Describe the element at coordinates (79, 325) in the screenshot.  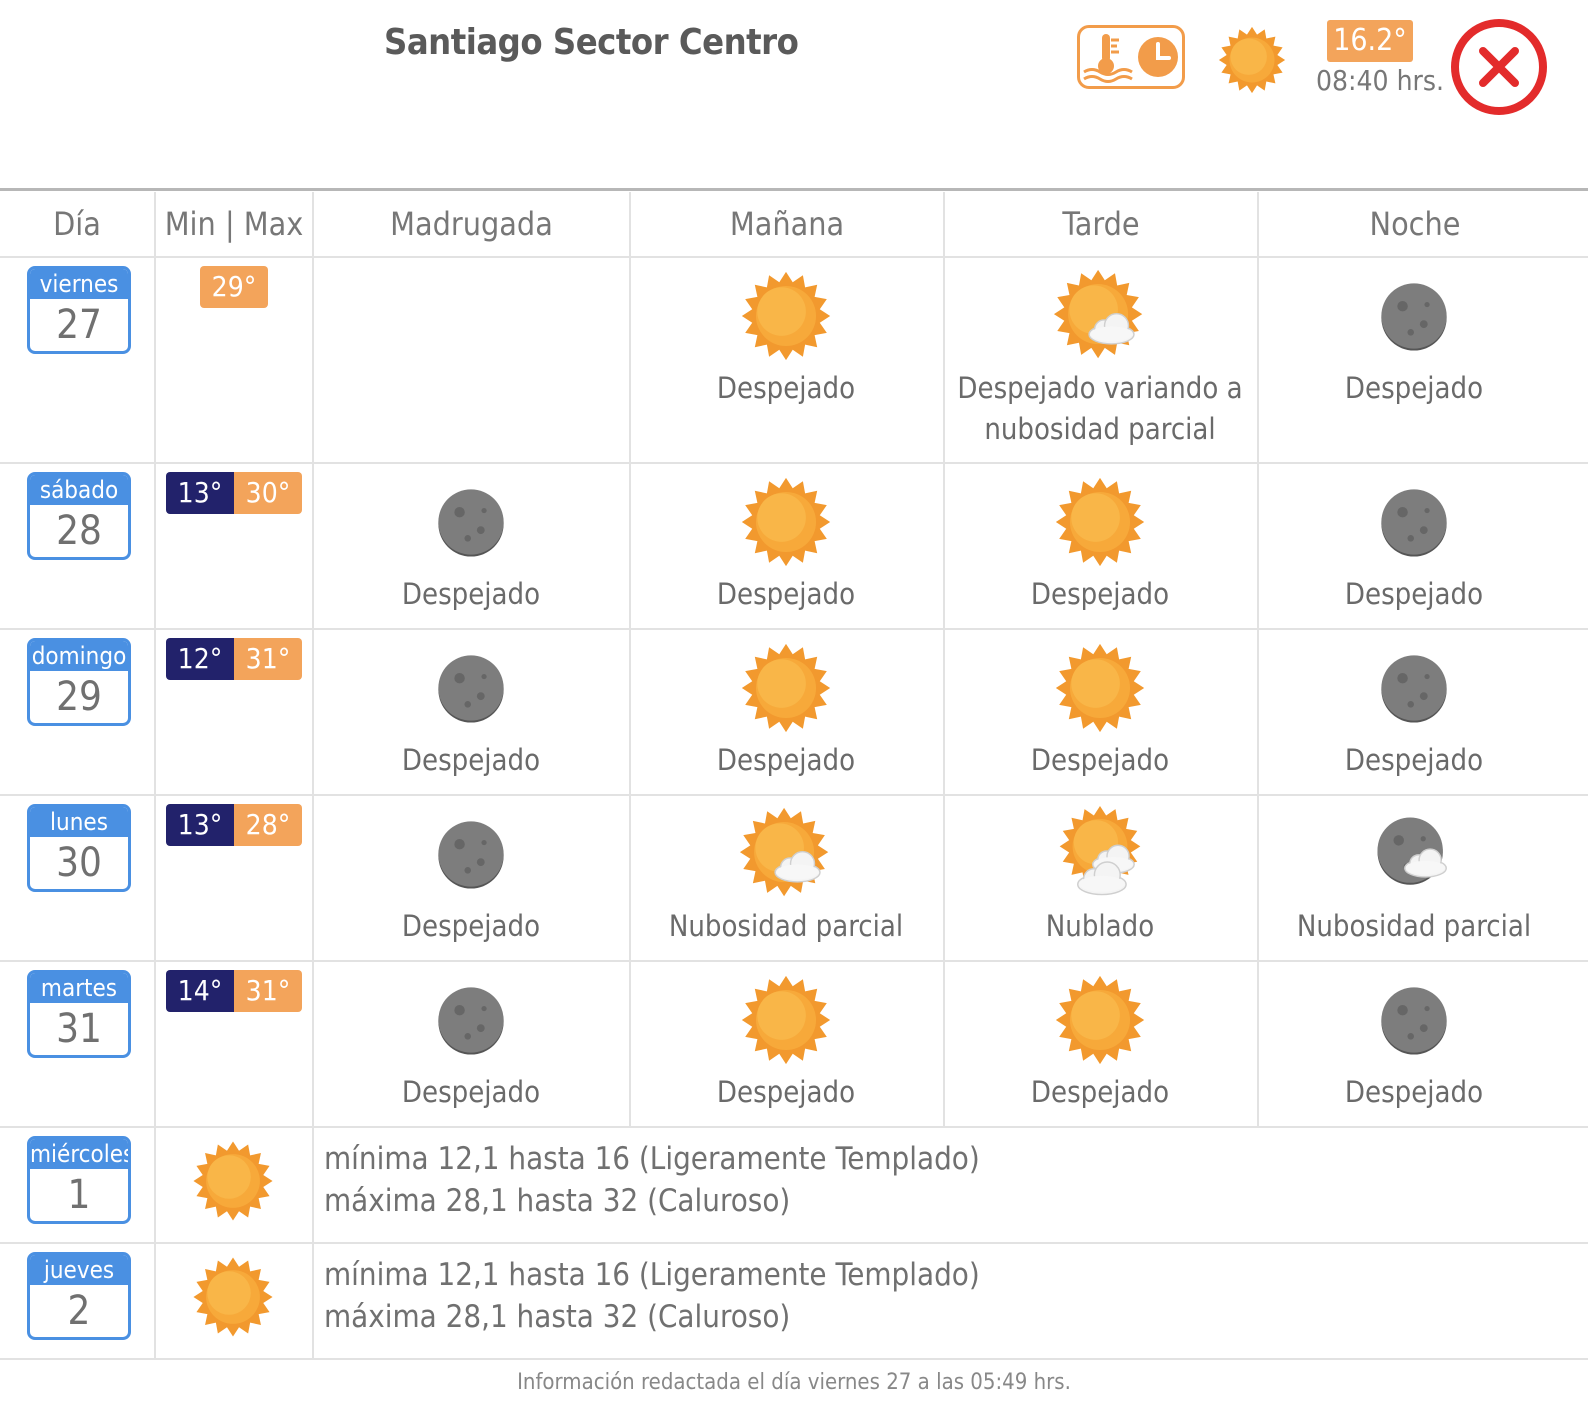
I see `day-number: 27` at that location.